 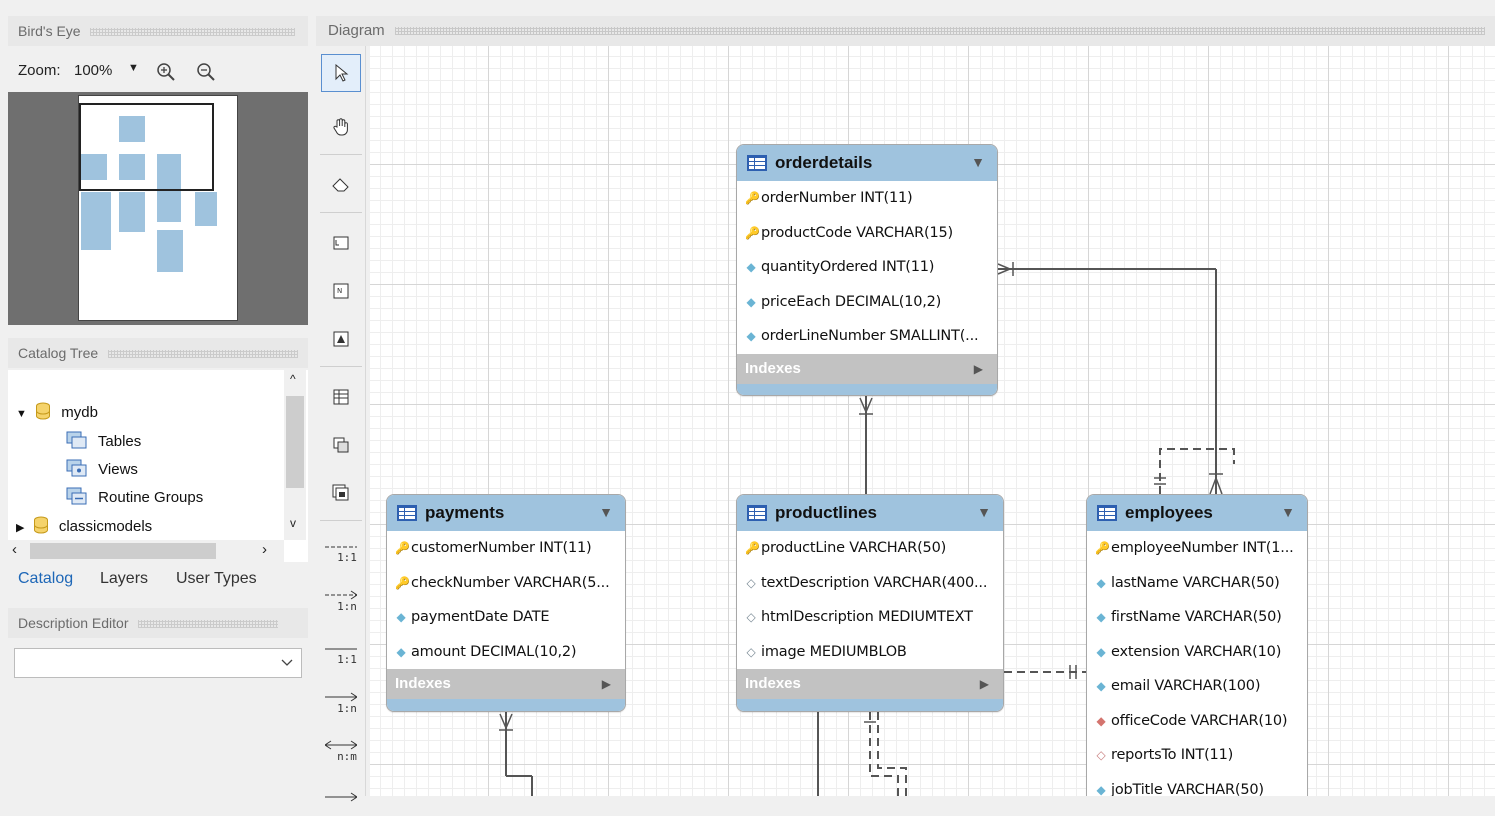 What do you see at coordinates (506, 617) in the screenshot?
I see `column-row: ◆ paymentDate DATE` at bounding box center [506, 617].